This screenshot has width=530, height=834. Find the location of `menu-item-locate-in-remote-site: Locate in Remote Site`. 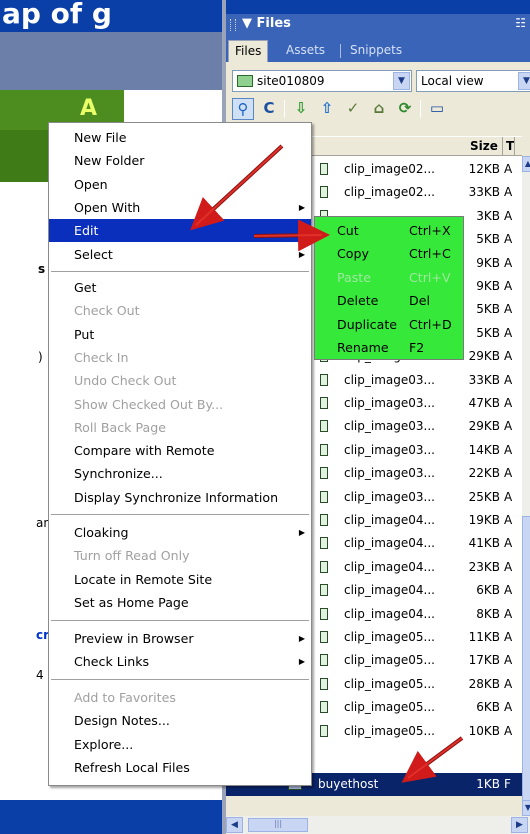

menu-item-locate-in-remote-site: Locate in Remote Site is located at coordinates (180, 579).